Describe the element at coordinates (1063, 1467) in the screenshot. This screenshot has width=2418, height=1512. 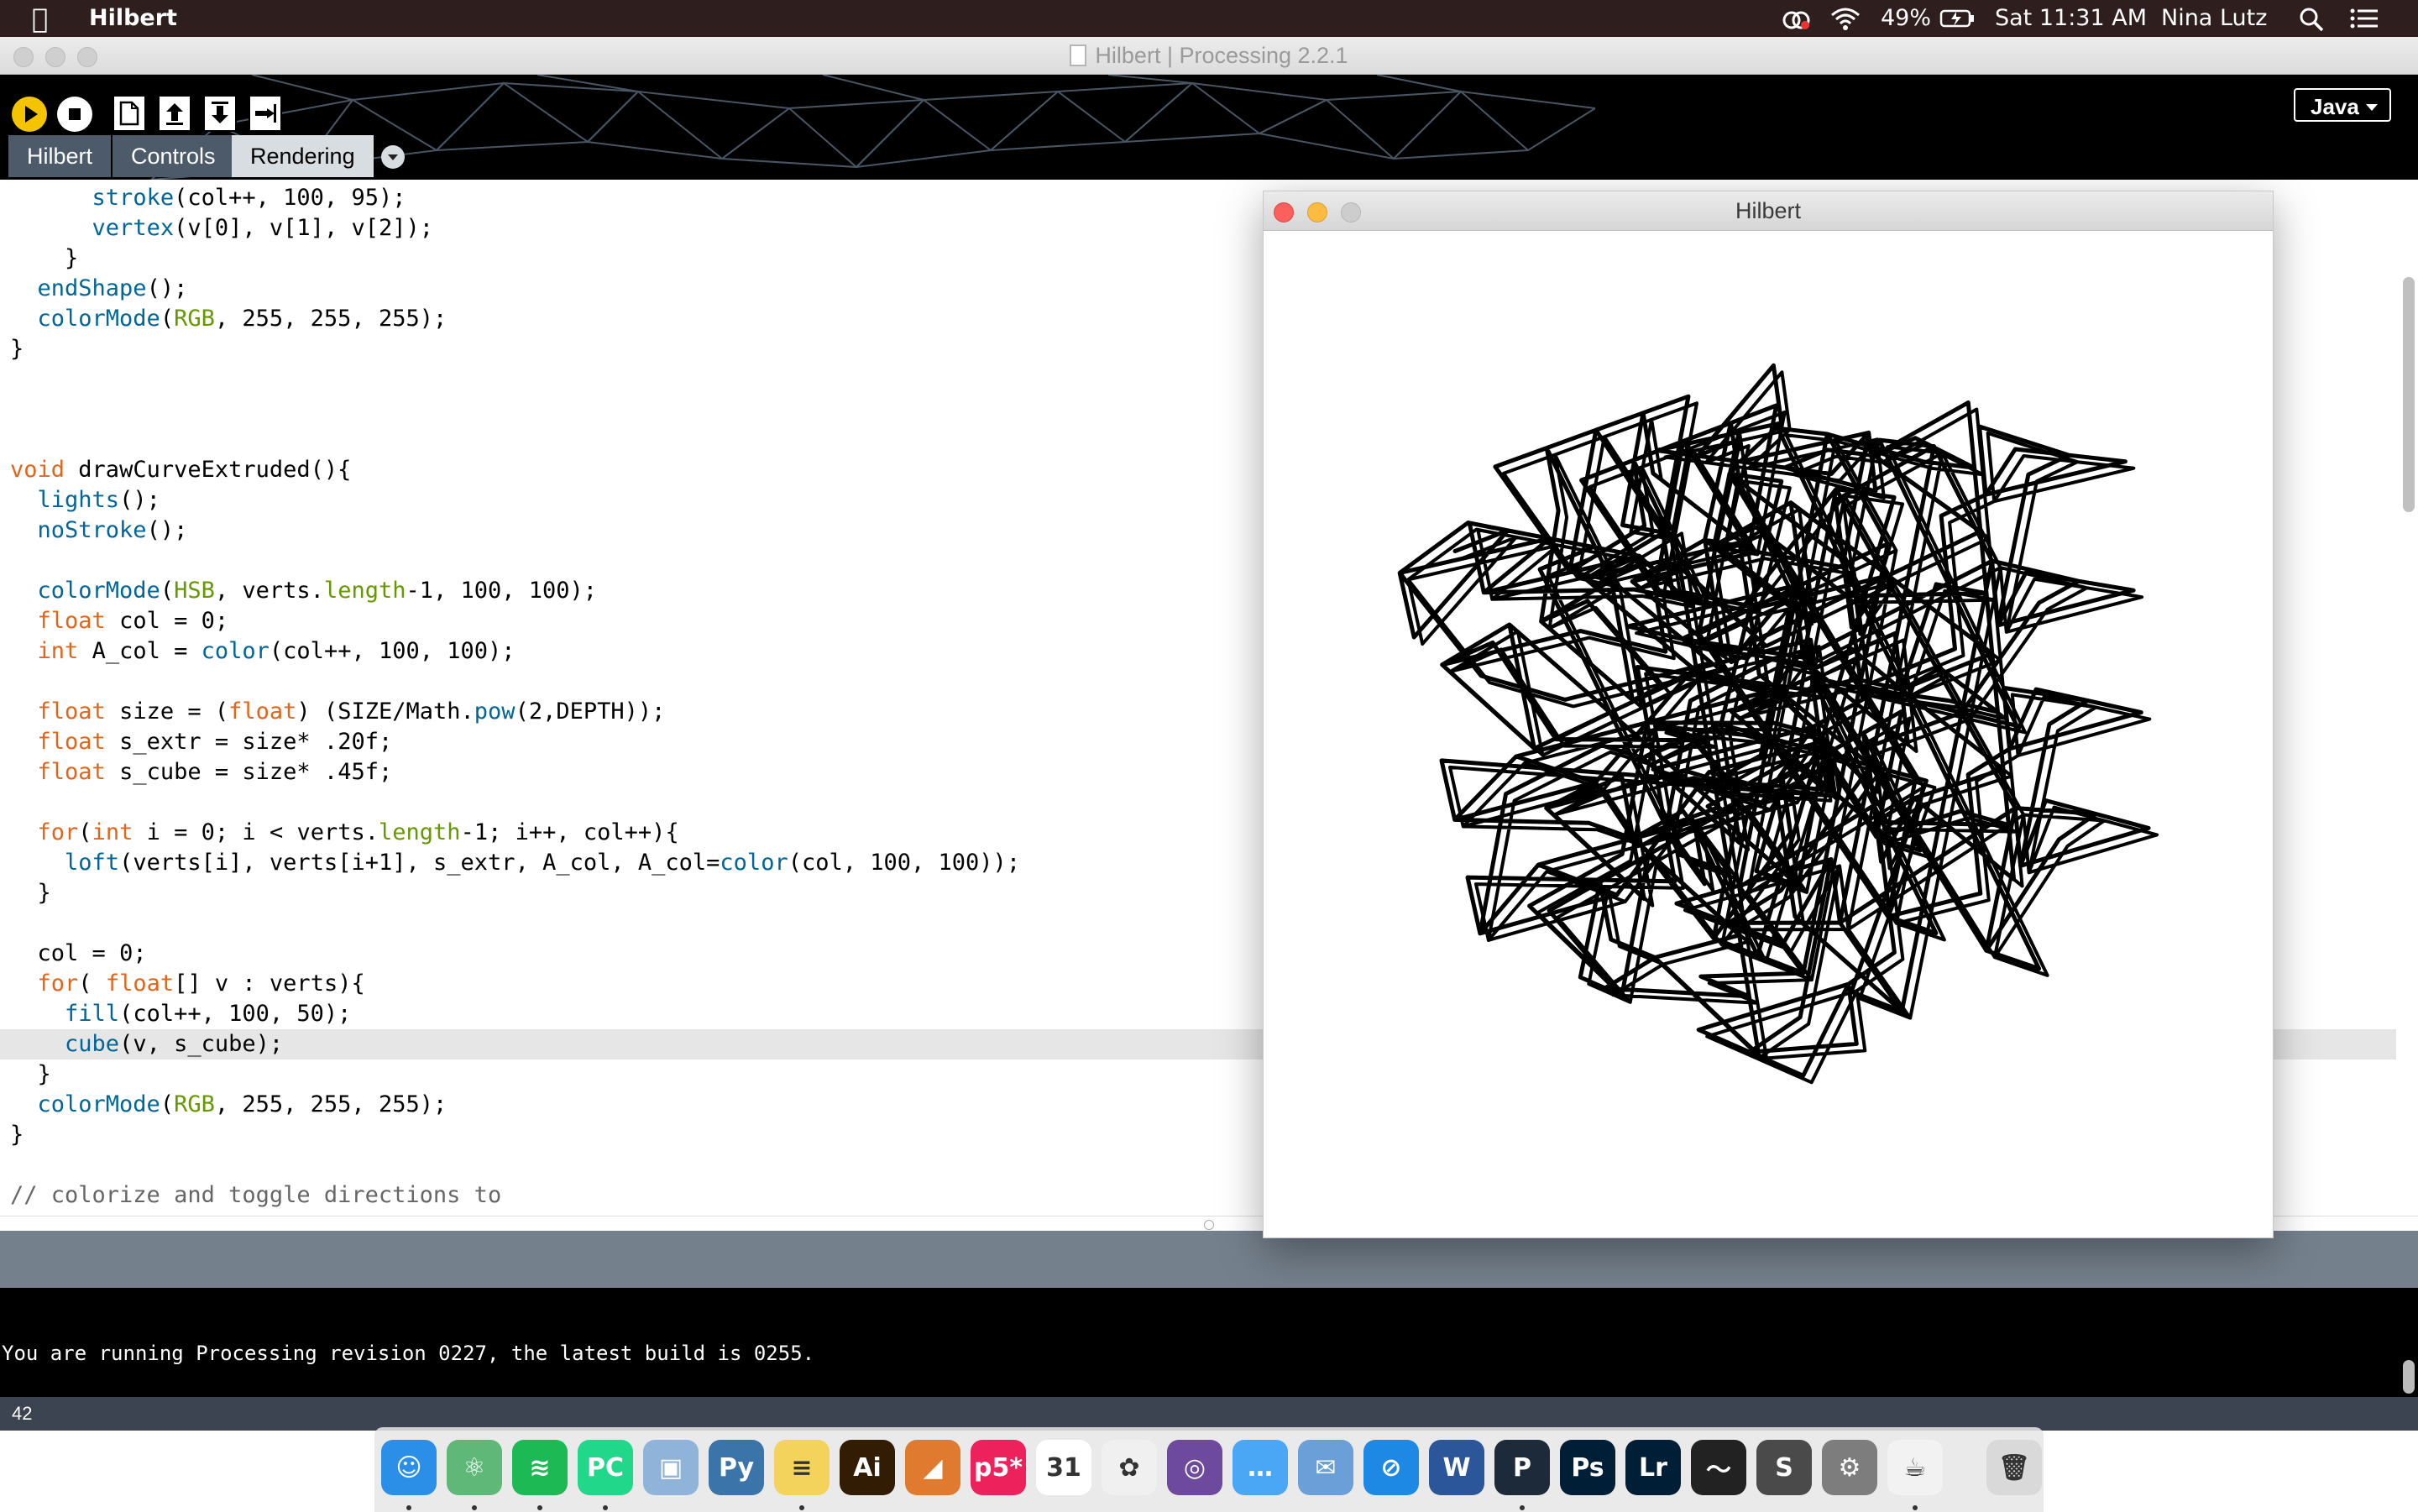
I see `dock-app-calendar: 31` at that location.